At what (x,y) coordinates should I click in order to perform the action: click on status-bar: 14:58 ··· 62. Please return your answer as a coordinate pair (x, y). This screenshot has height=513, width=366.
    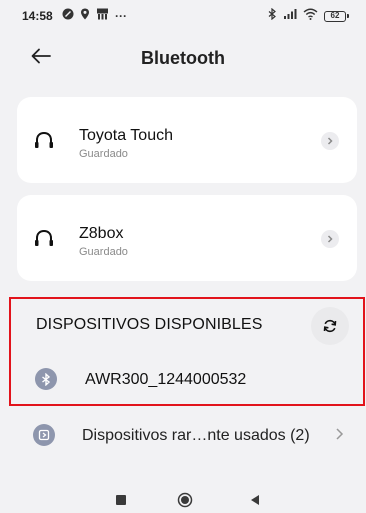
    Looking at the image, I should click on (183, 15).